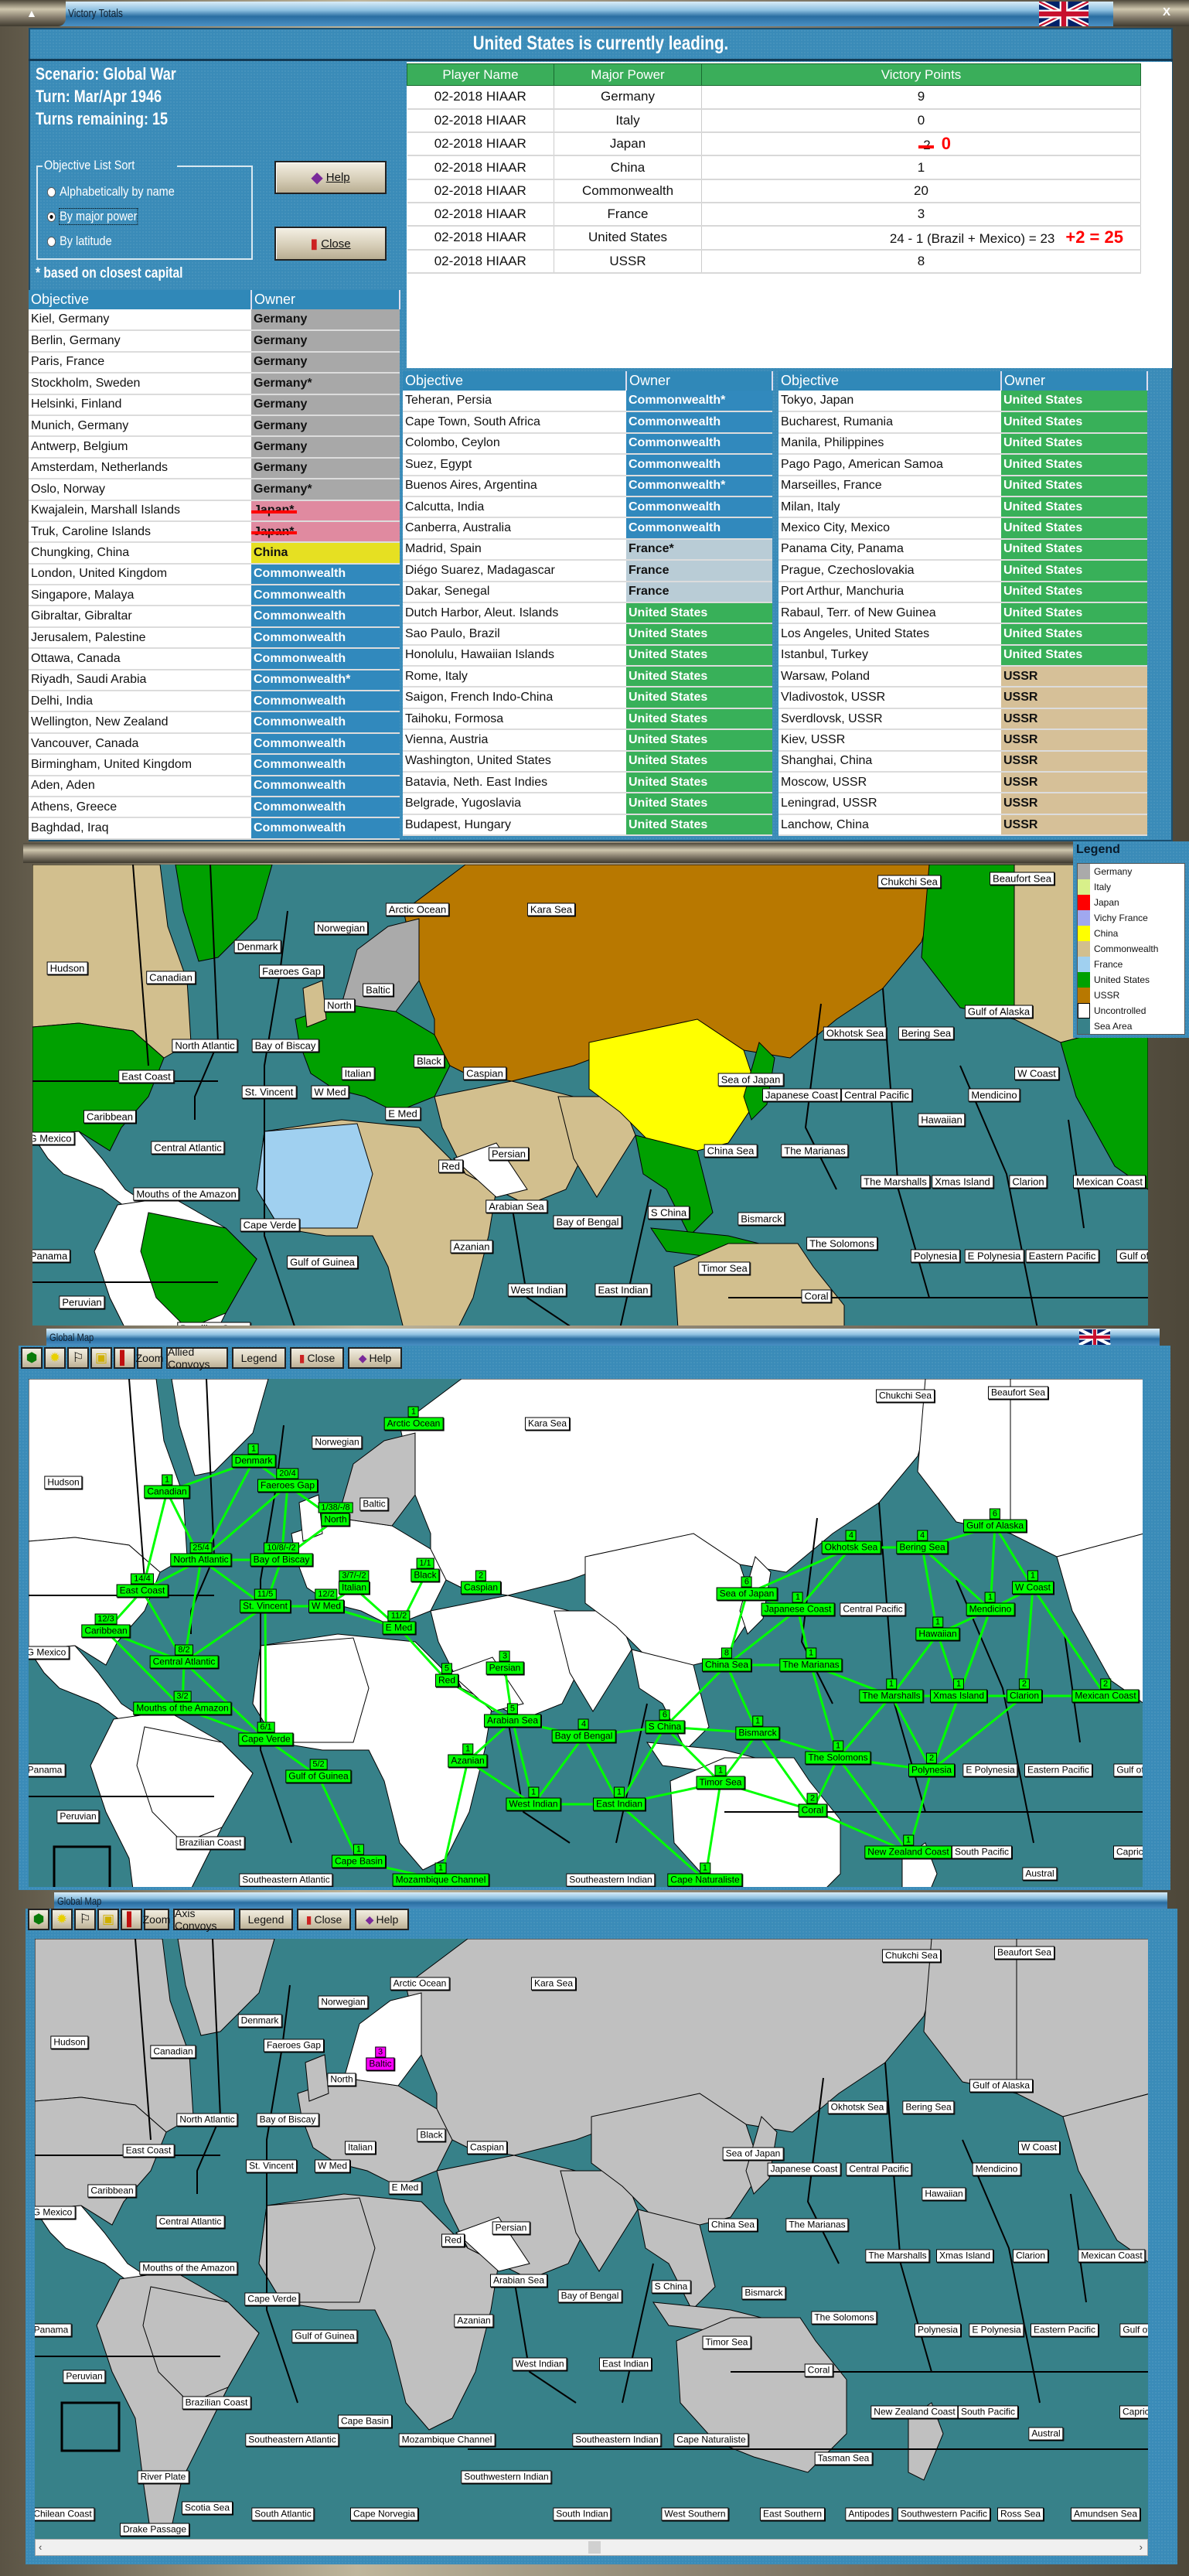 Image resolution: width=1189 pixels, height=2576 pixels. I want to click on sea-area-label: Peruvian, so click(78, 1817).